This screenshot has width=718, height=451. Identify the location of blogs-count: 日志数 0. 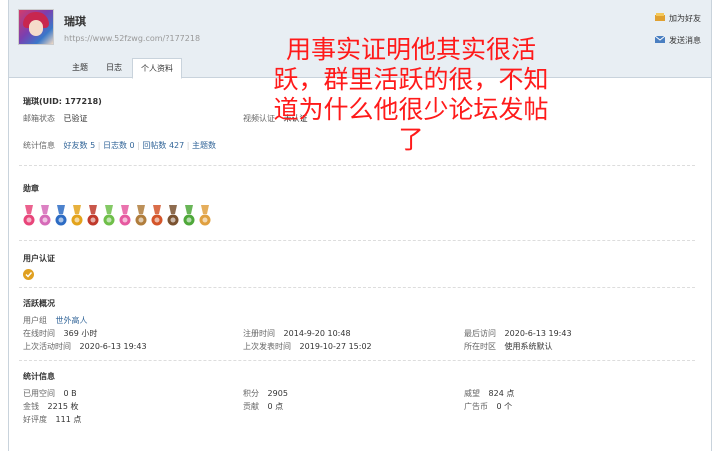
(119, 145).